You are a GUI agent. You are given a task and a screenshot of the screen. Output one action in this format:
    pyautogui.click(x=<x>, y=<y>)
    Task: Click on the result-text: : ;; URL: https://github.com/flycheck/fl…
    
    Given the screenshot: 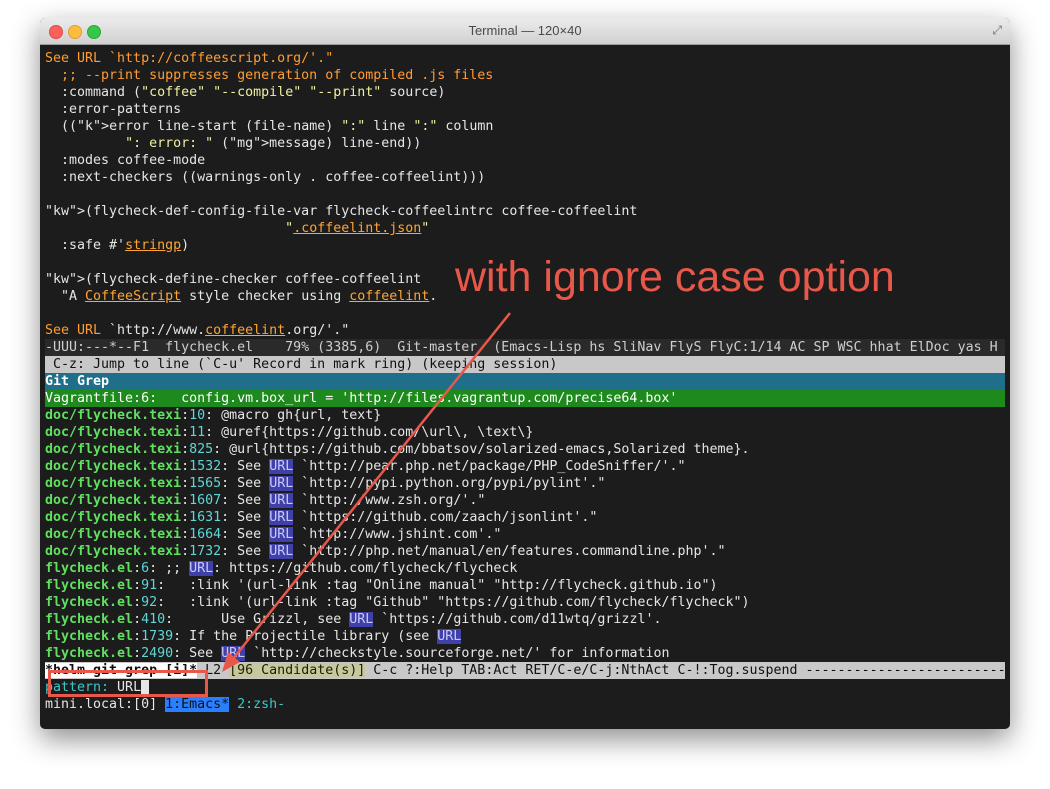 What is the action you would take?
    pyautogui.click(x=333, y=568)
    